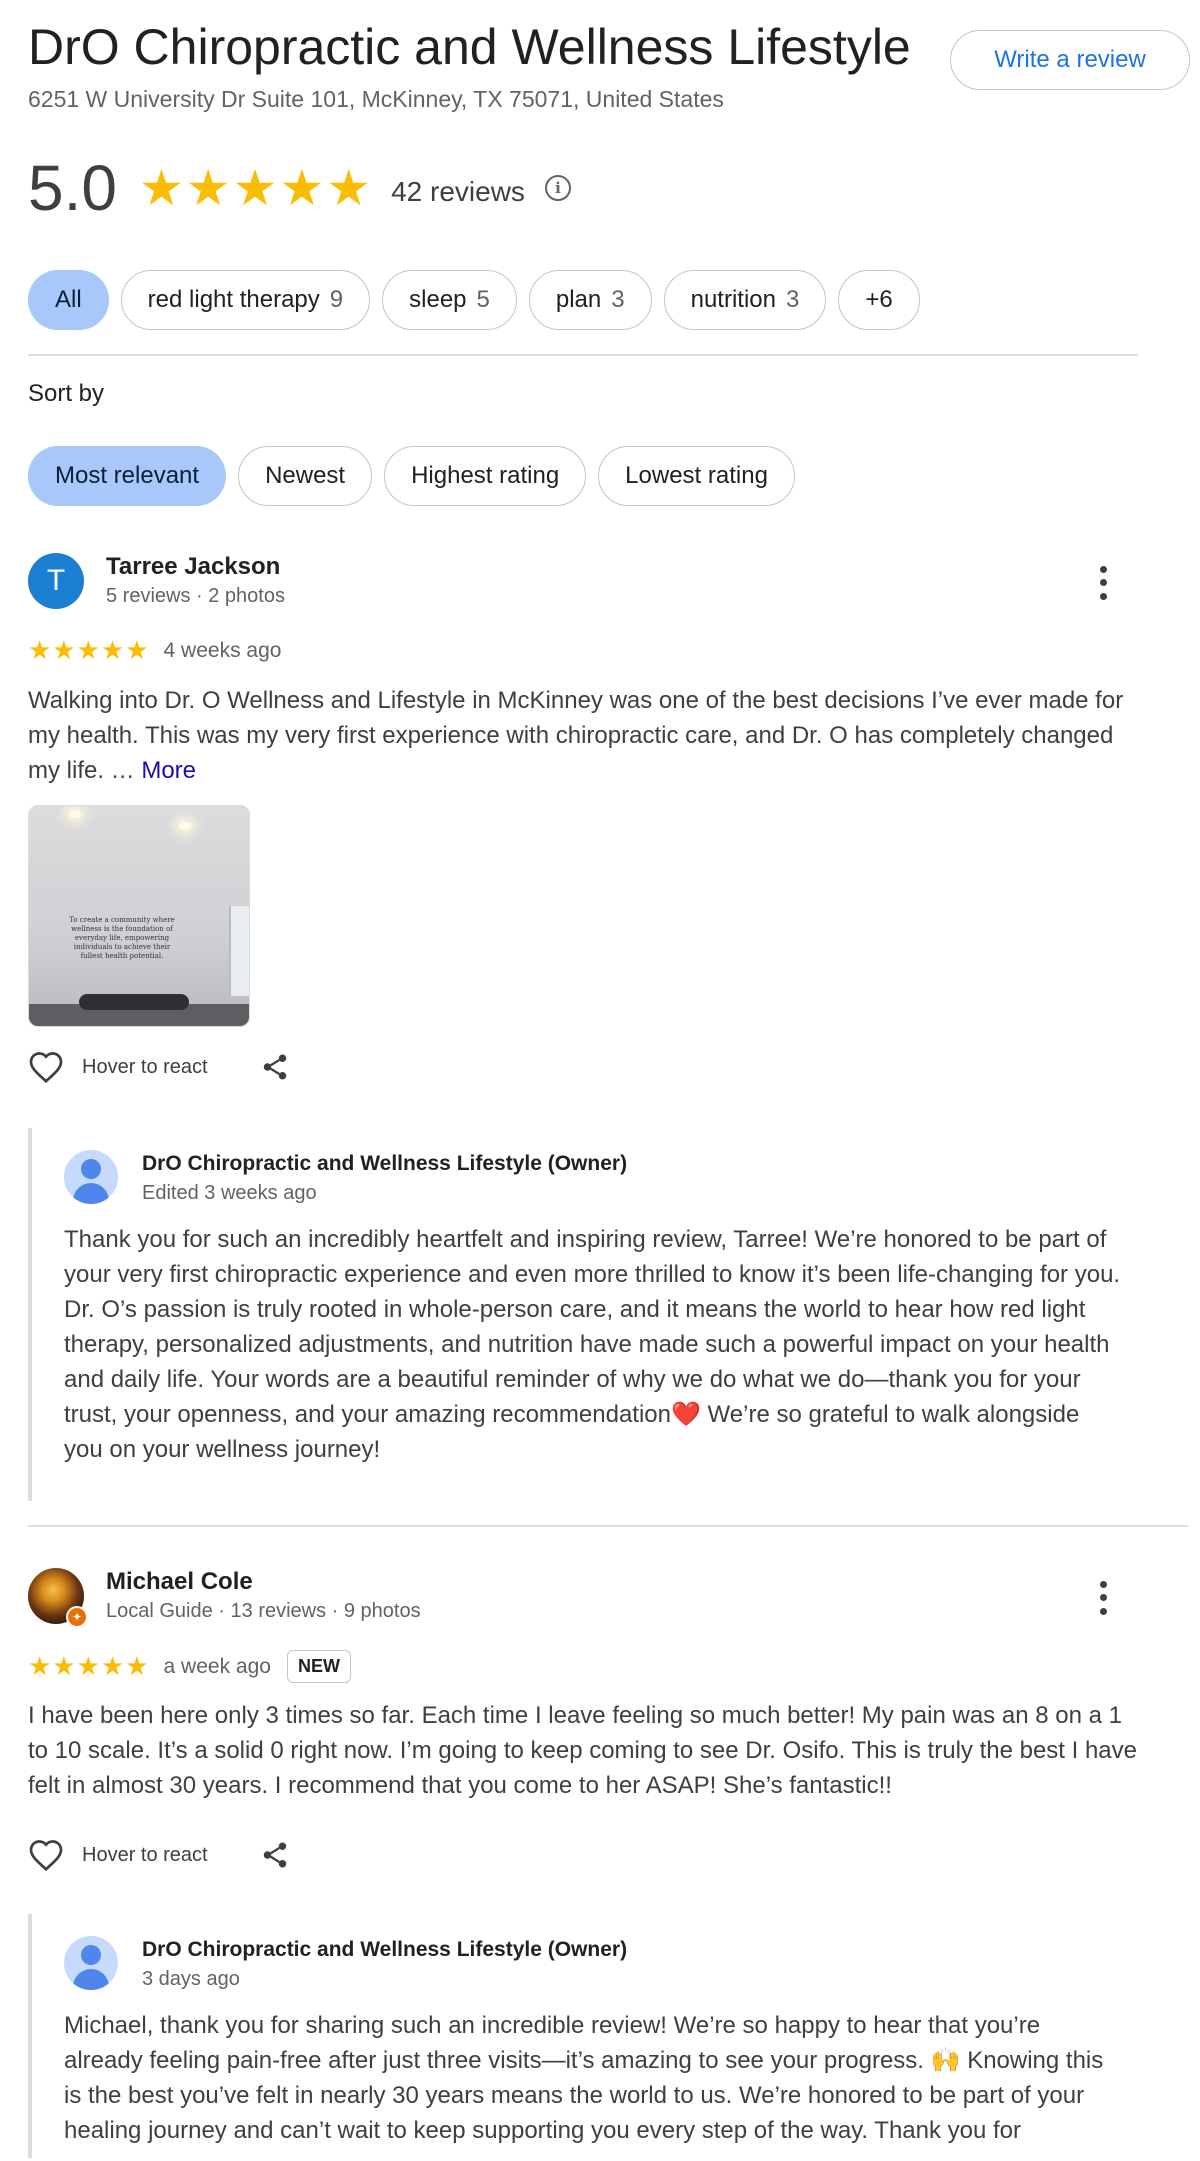  I want to click on chip-sleep: sleep 5, so click(449, 300).